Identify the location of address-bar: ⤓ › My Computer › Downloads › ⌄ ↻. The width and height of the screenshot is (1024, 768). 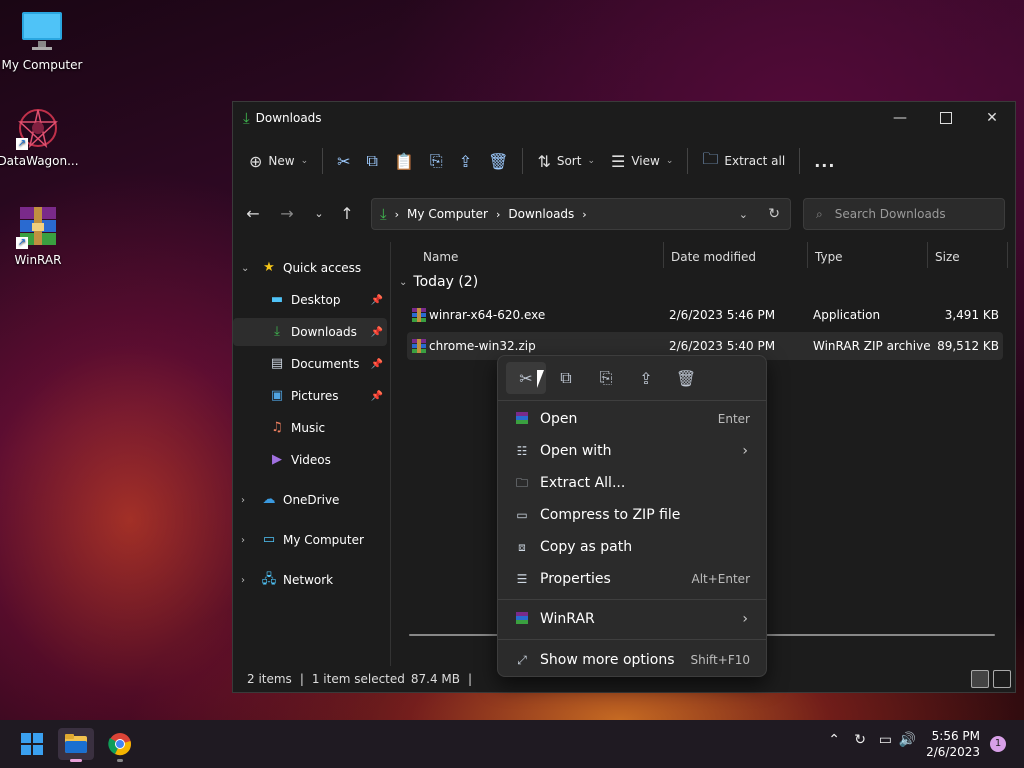
(581, 214).